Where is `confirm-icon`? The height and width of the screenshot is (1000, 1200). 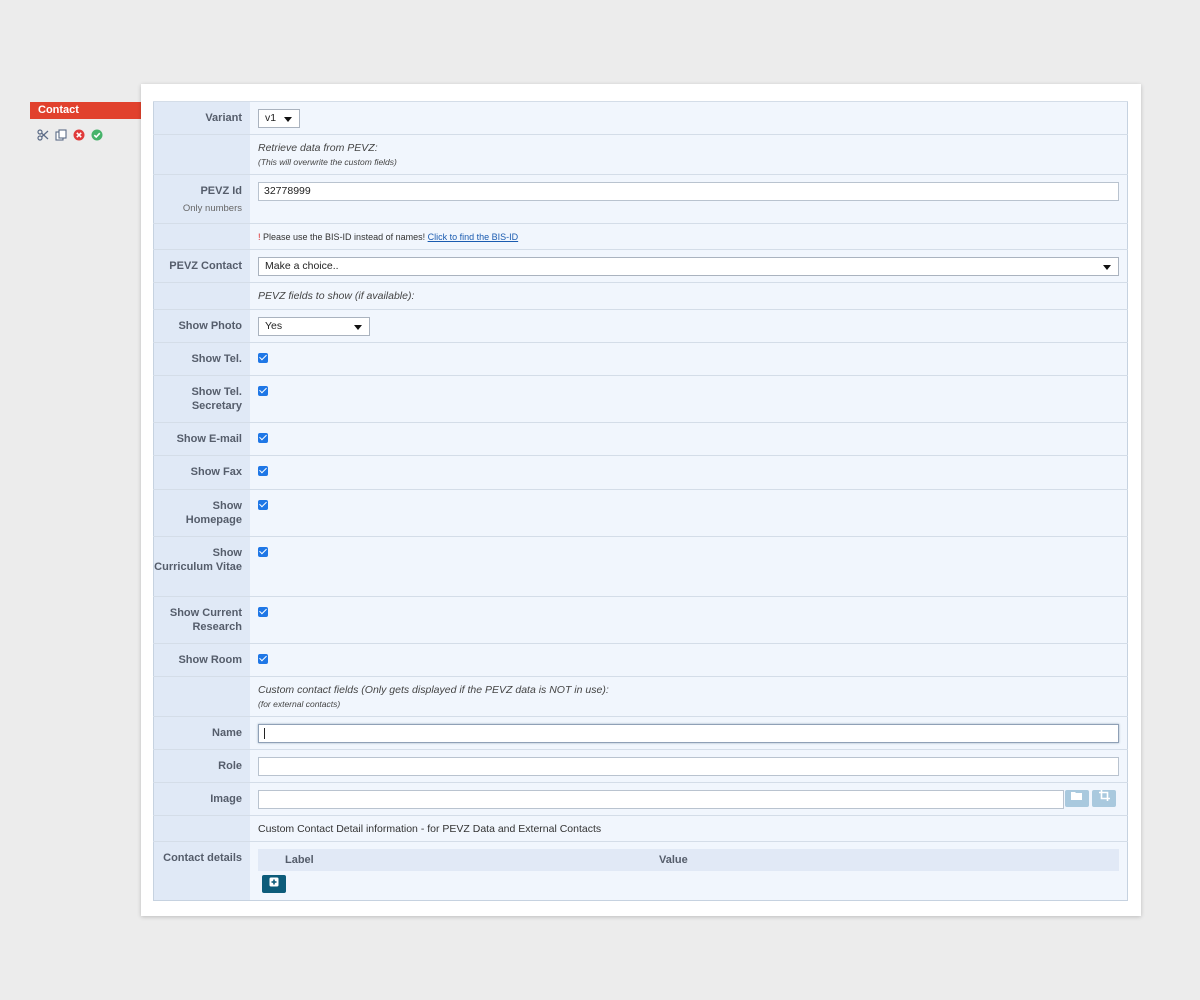
confirm-icon is located at coordinates (97, 135).